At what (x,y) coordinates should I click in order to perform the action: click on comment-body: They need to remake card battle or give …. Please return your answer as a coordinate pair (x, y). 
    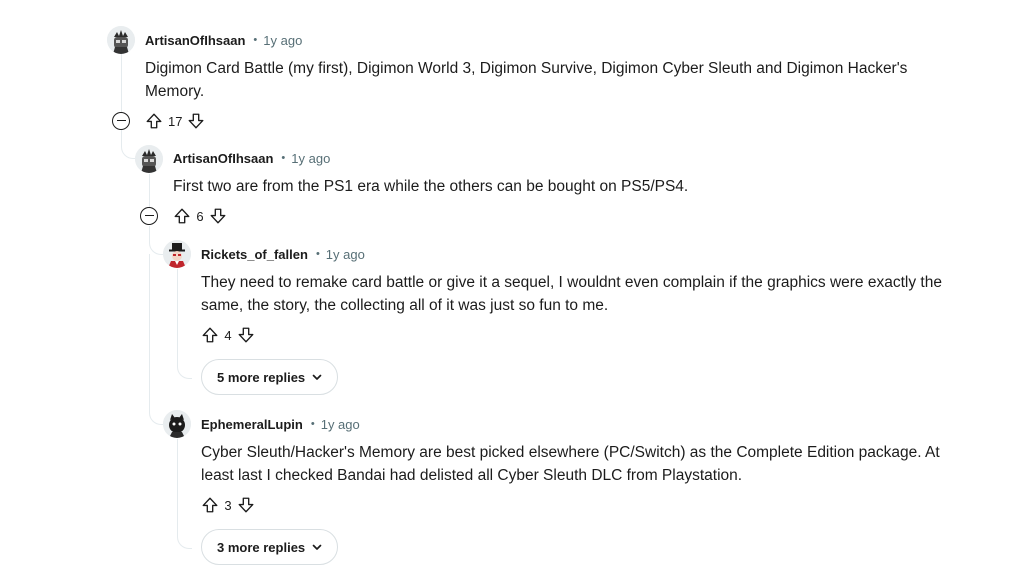
    Looking at the image, I should click on (571, 294).